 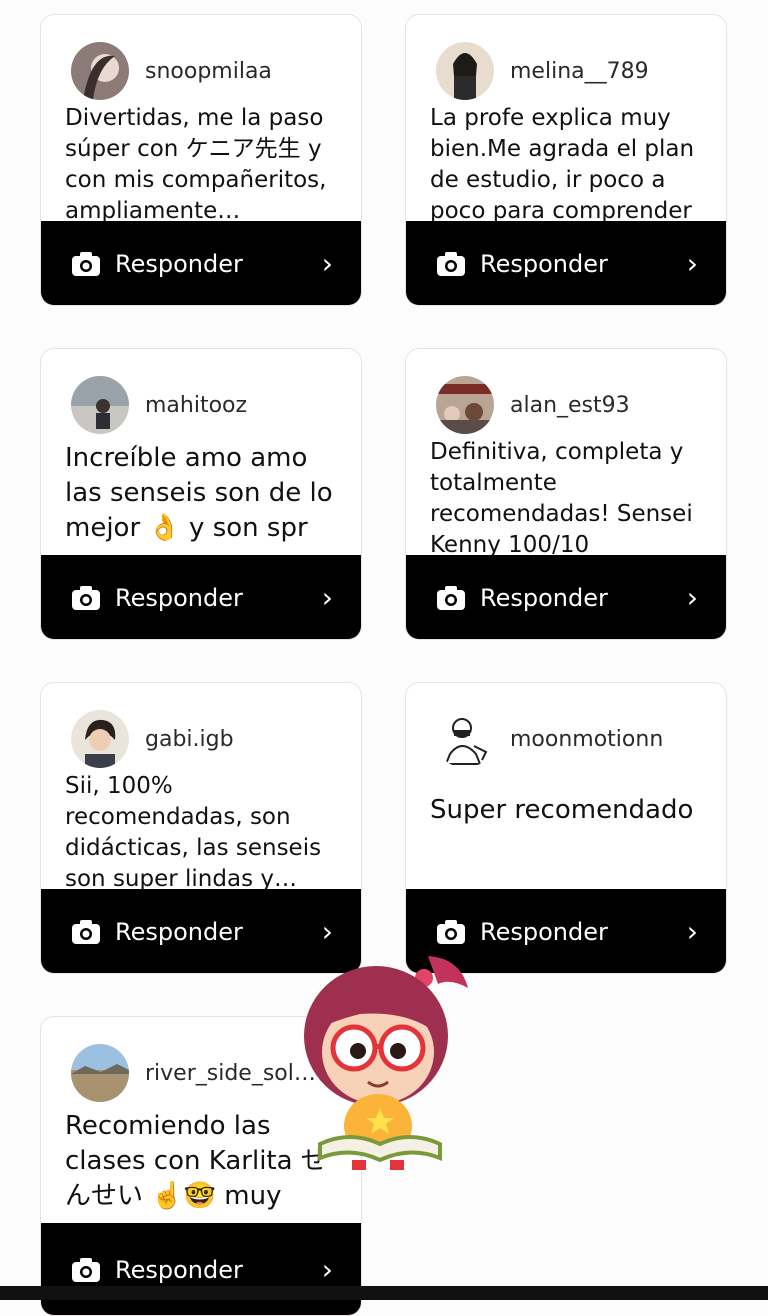 What do you see at coordinates (562, 810) in the screenshot?
I see `comment-text: Super recomendado` at bounding box center [562, 810].